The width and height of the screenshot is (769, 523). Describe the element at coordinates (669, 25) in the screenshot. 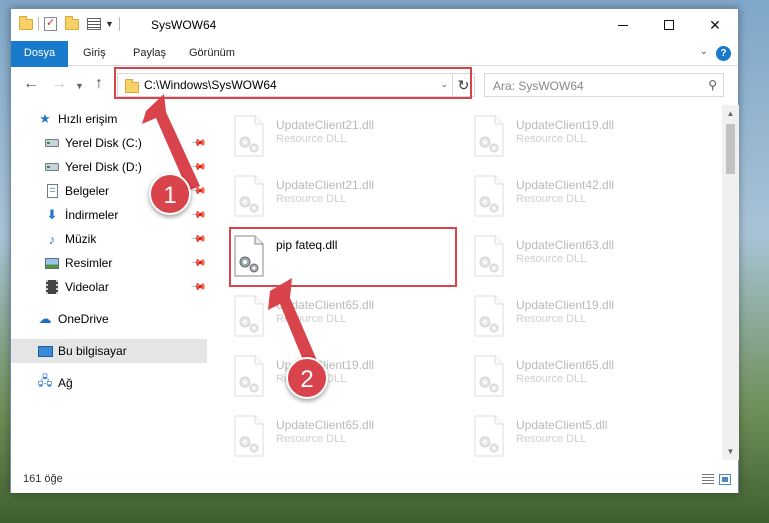

I see `maximize-button` at that location.